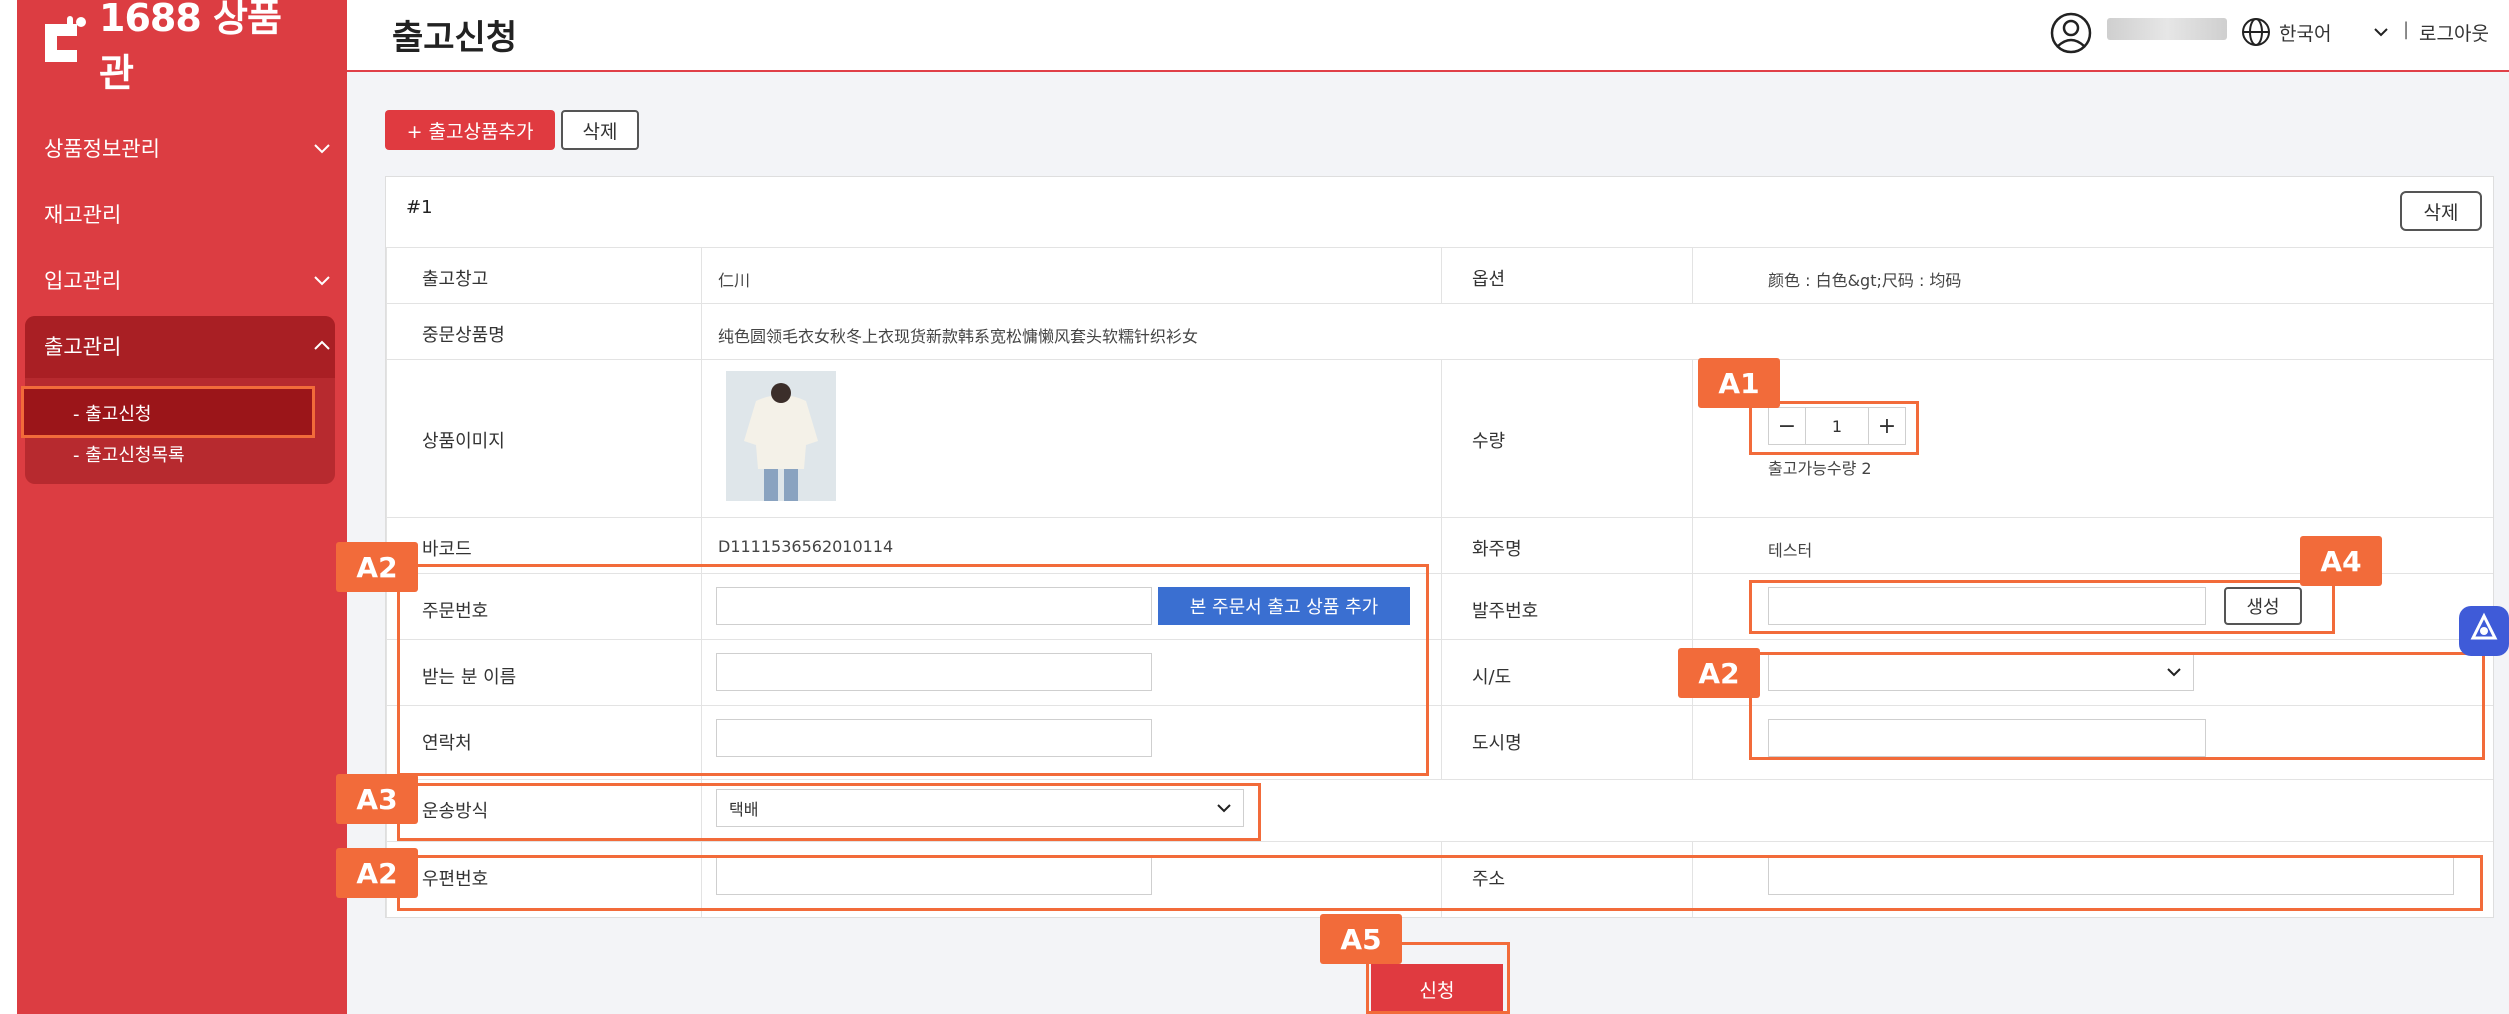 Image resolution: width=2509 pixels, height=1014 pixels. What do you see at coordinates (455, 279) in the screenshot?
I see `warehouse-label: 출고창고` at bounding box center [455, 279].